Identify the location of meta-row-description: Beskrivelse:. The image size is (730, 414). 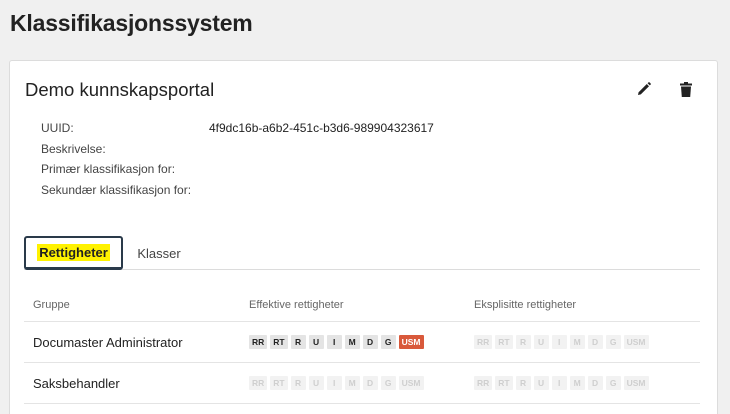
(237, 152).